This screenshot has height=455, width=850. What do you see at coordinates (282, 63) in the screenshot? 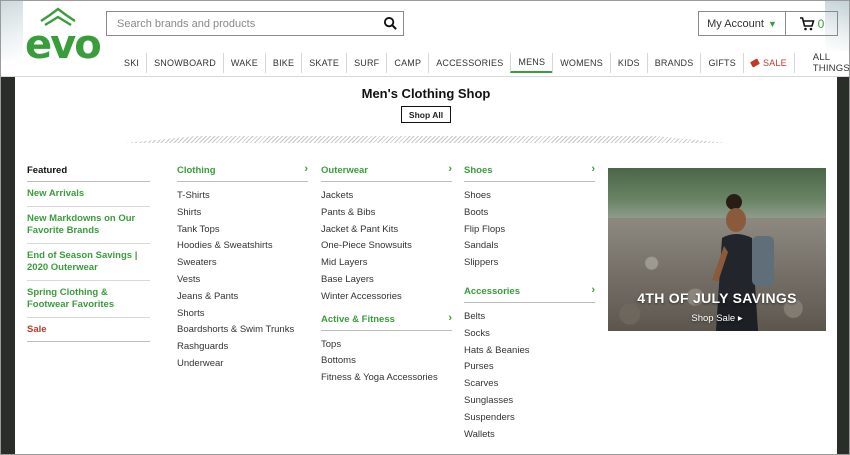
I see `nav-item-bike: BIKE` at bounding box center [282, 63].